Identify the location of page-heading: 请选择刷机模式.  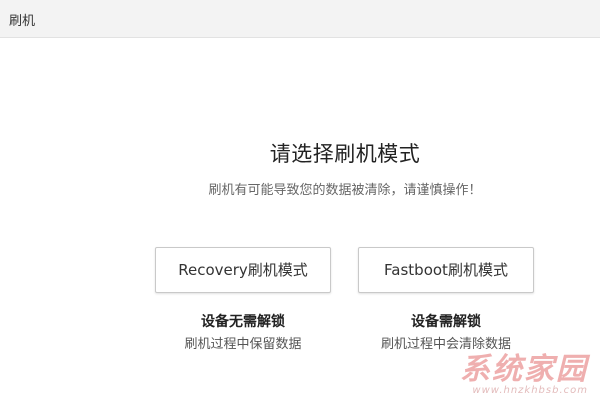
(345, 154).